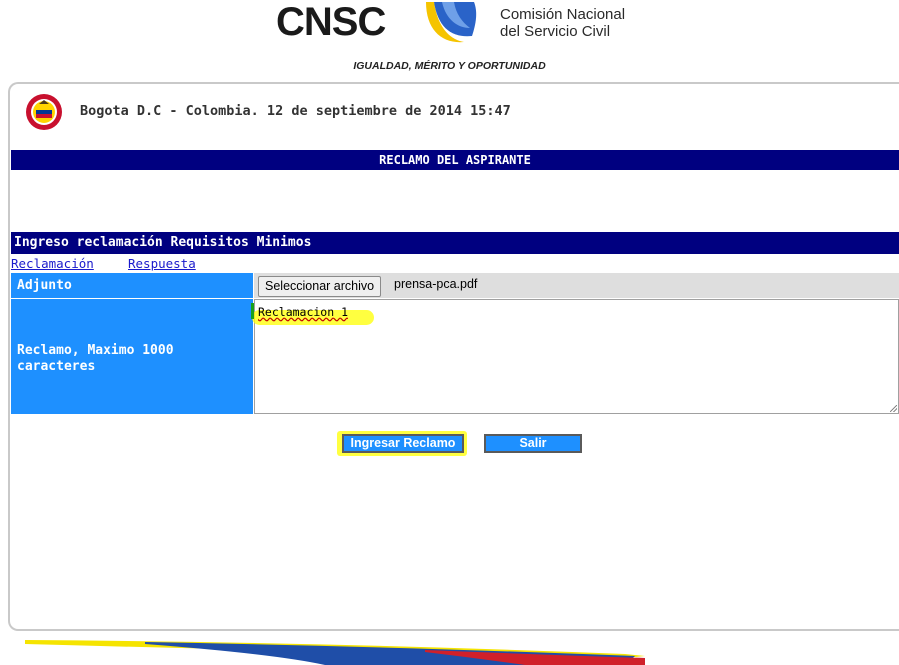  I want to click on submit-claim-button: Ingresar Reclamo, so click(403, 443).